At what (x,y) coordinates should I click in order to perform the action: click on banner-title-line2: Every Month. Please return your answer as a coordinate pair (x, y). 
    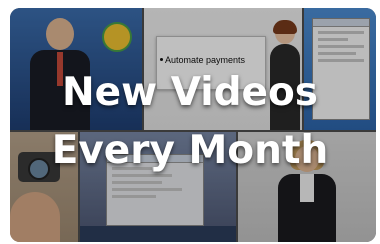
    Looking at the image, I should click on (190, 150).